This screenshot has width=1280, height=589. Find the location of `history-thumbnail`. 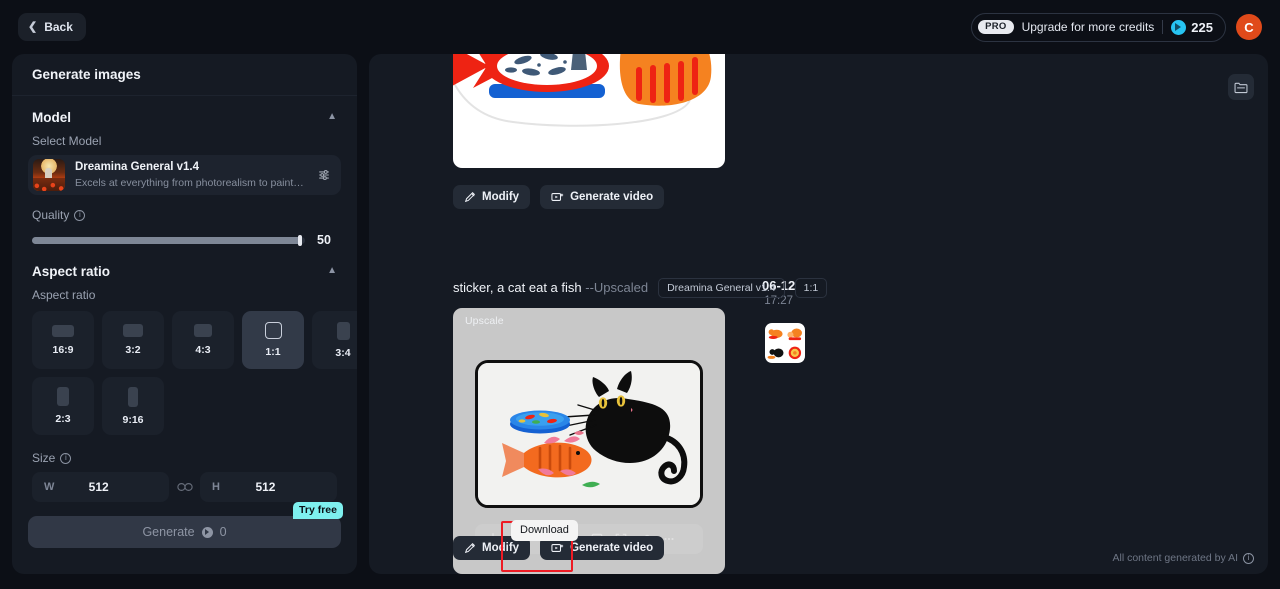

history-thumbnail is located at coordinates (785, 343).